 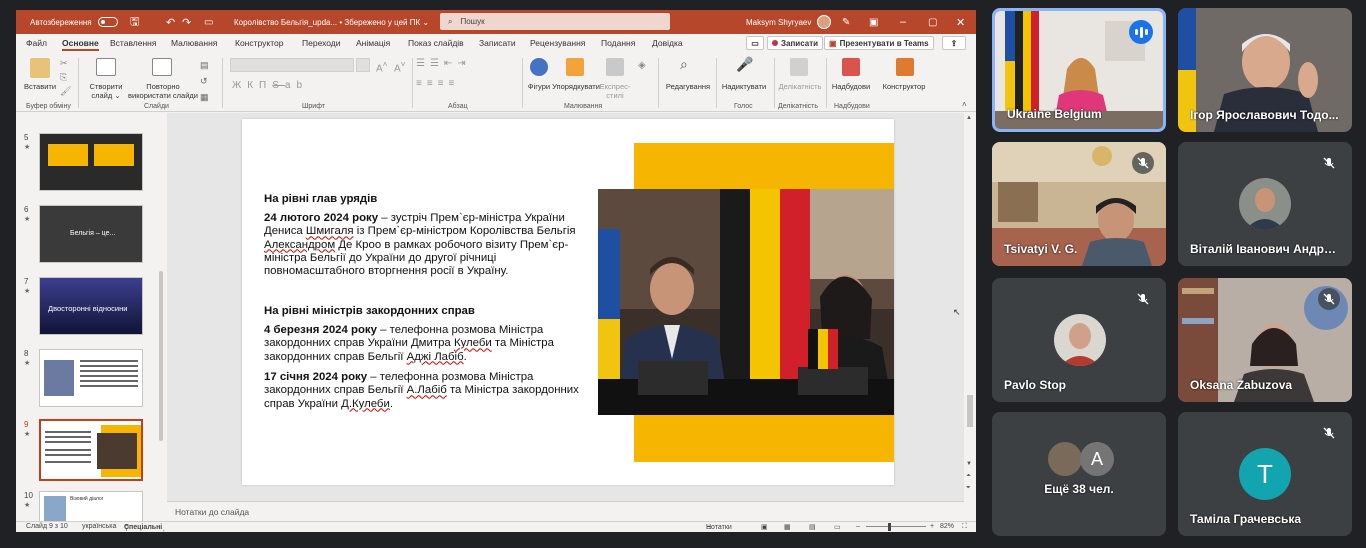 What do you see at coordinates (800, 86) in the screenshot?
I see `sensitivity-label: Делікатність` at bounding box center [800, 86].